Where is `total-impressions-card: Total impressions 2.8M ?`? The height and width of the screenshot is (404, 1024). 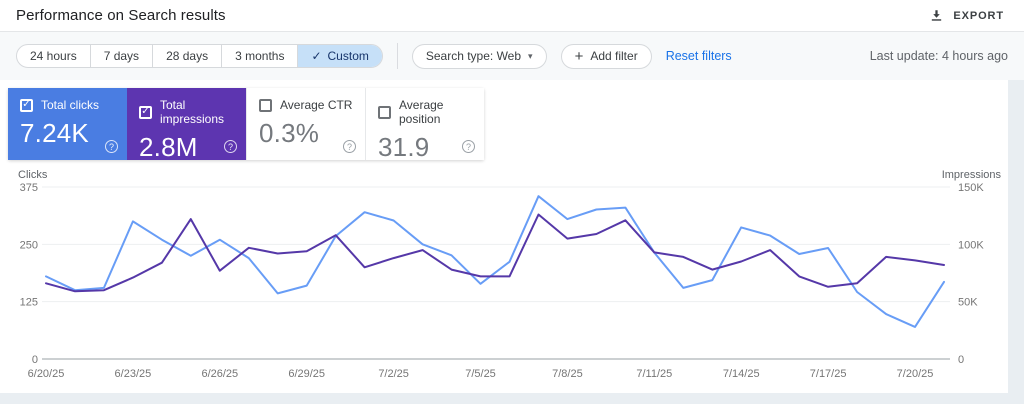
total-impressions-card: Total impressions 2.8M ? is located at coordinates (186, 125).